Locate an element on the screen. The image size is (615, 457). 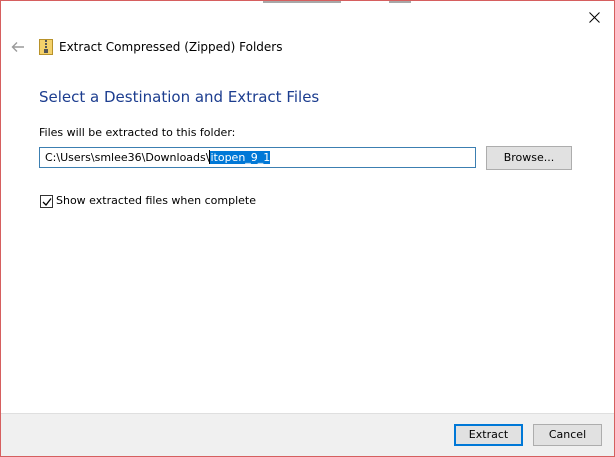
close-icon is located at coordinates (594, 17).